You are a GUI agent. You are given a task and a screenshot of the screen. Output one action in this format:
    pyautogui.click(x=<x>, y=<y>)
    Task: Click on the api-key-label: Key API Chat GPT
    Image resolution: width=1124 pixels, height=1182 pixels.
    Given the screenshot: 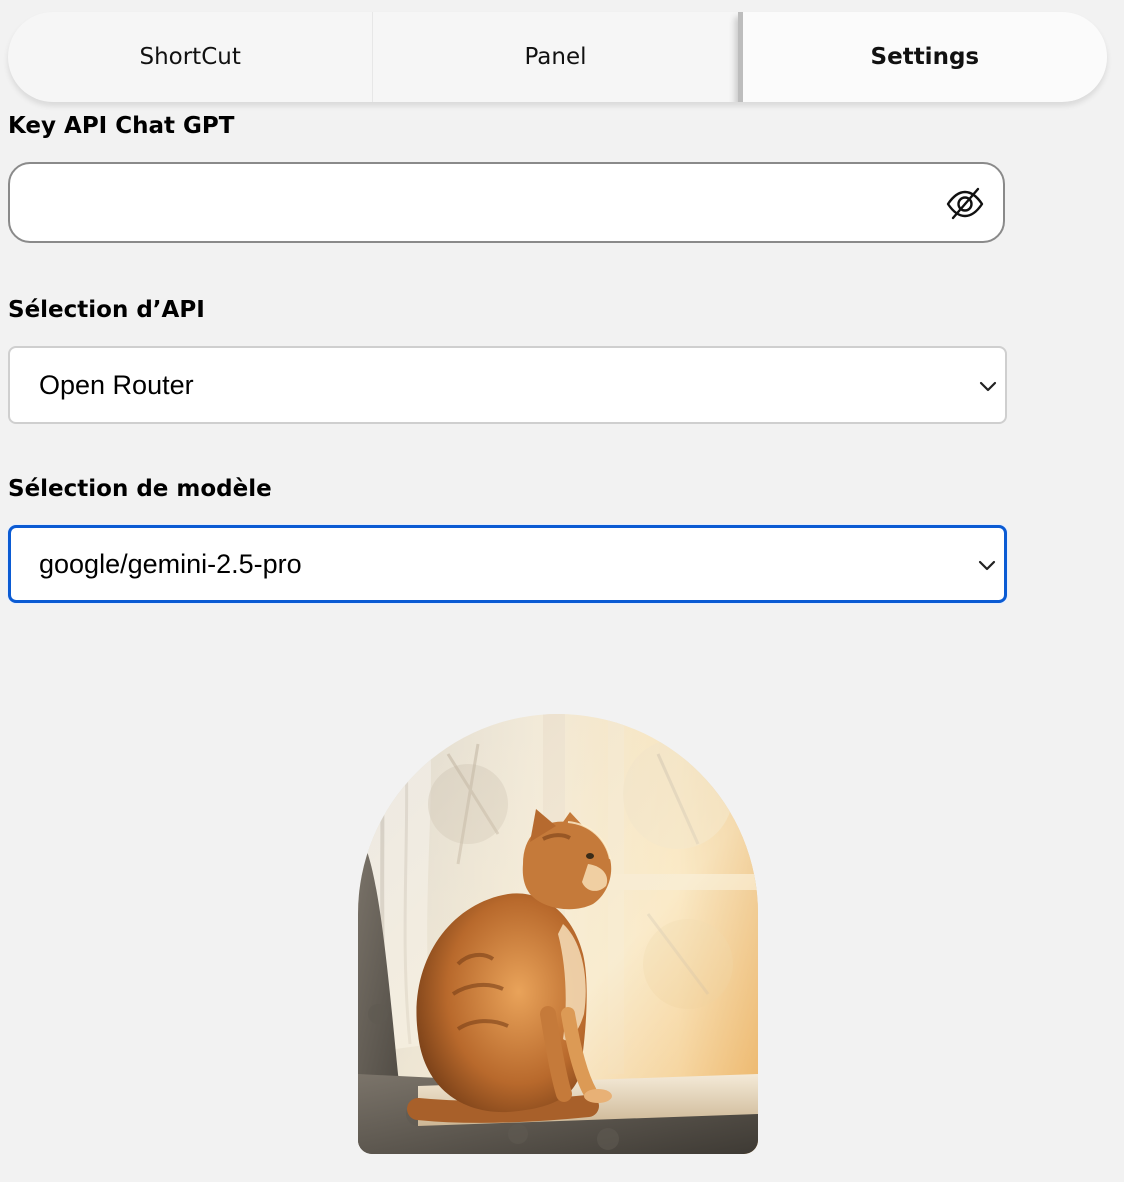 What is the action you would take?
    pyautogui.click(x=121, y=126)
    